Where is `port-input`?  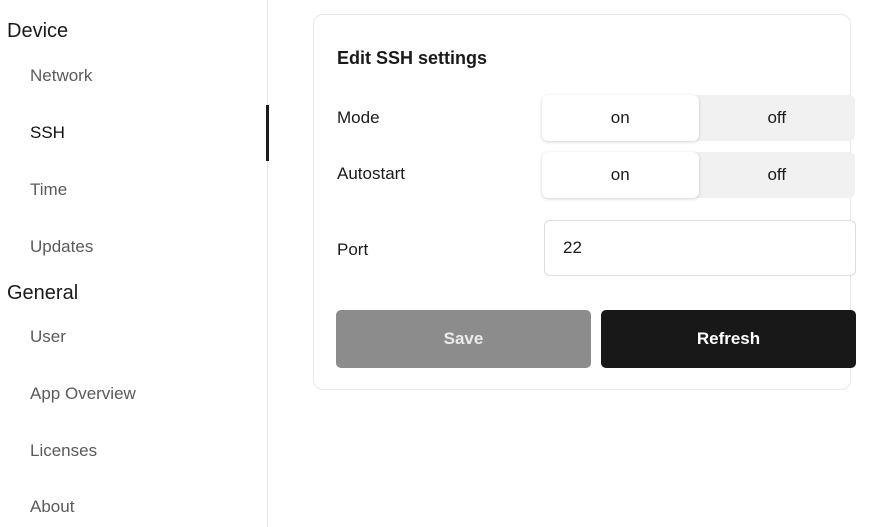 port-input is located at coordinates (700, 248).